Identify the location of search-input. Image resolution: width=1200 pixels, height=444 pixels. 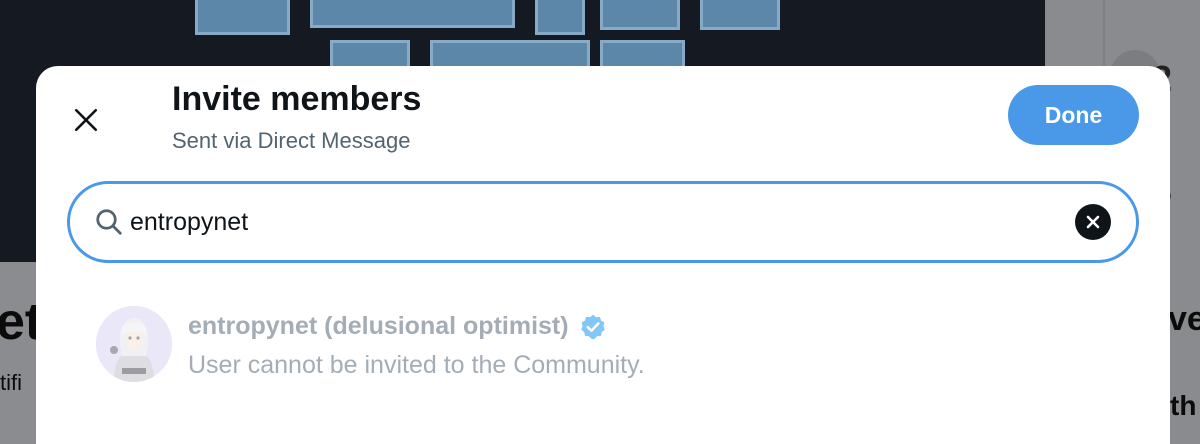
(570, 222).